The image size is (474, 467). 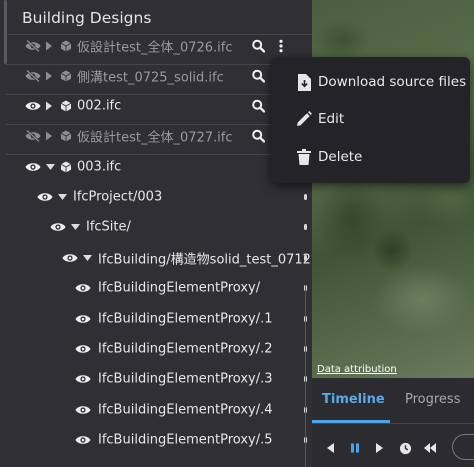 What do you see at coordinates (185, 349) in the screenshot?
I see `tree-item-label: IfcBuildingElementProxy/.2` at bounding box center [185, 349].